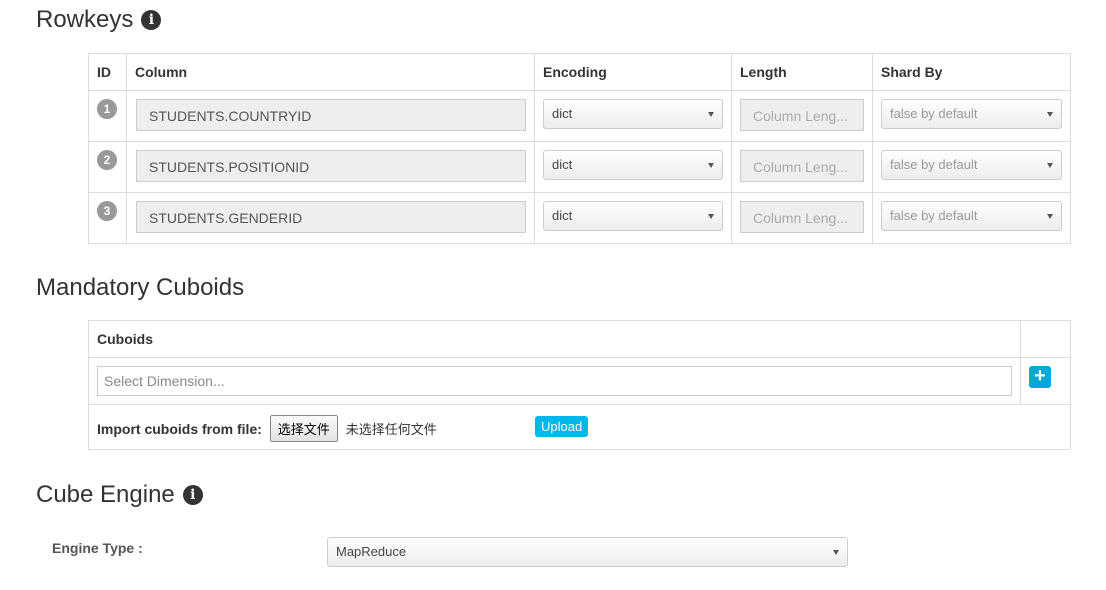 The height and width of the screenshot is (590, 1106). I want to click on rowkeys-title-text: Rowkeys, so click(85, 19).